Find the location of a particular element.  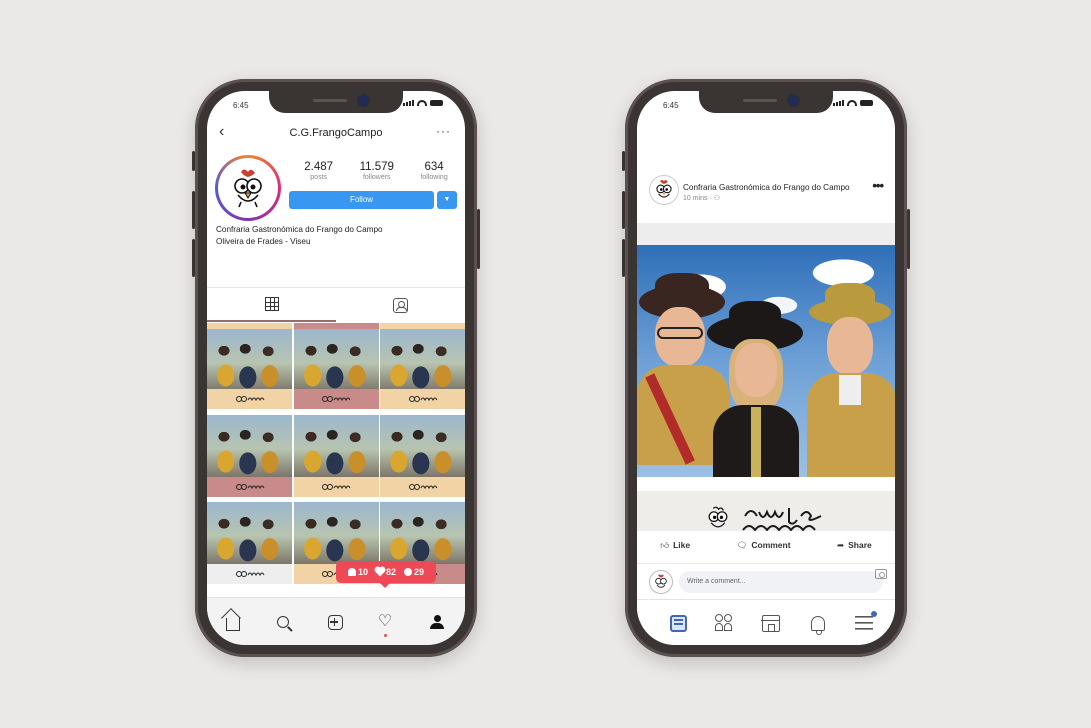

tab-tagged is located at coordinates (400, 305).